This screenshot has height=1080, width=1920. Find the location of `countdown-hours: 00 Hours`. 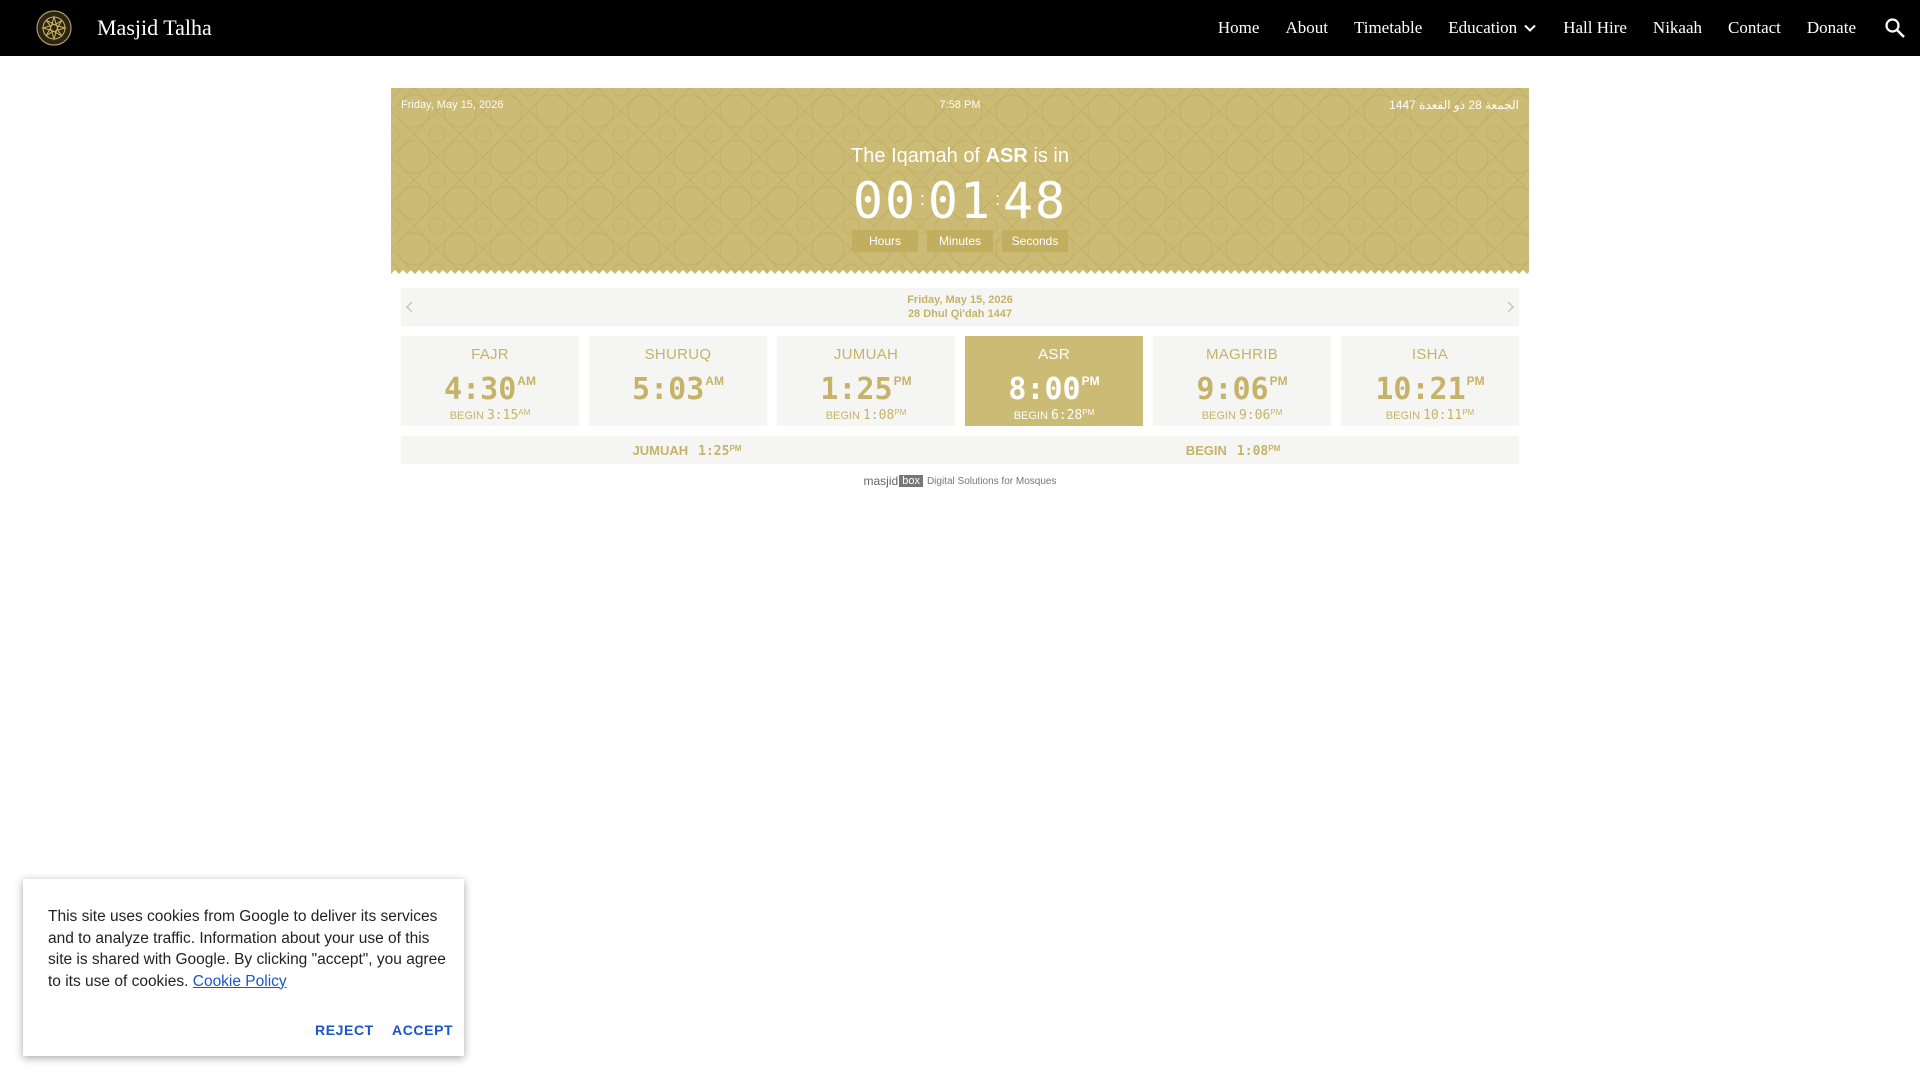

countdown-hours: 00 Hours is located at coordinates (885, 213).